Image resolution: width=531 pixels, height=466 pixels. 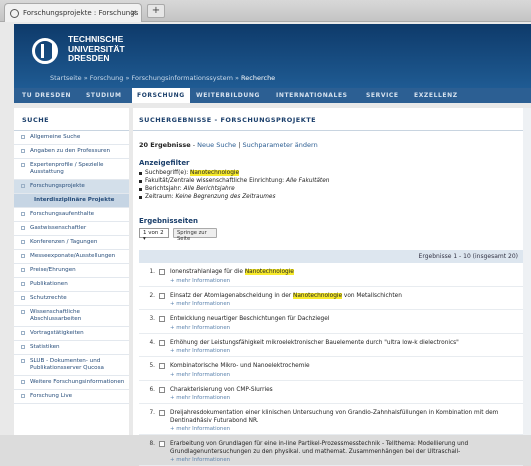 I want to click on browser-tab-title: Forschungsprojekte : Forschungs, so click(x=81, y=13).